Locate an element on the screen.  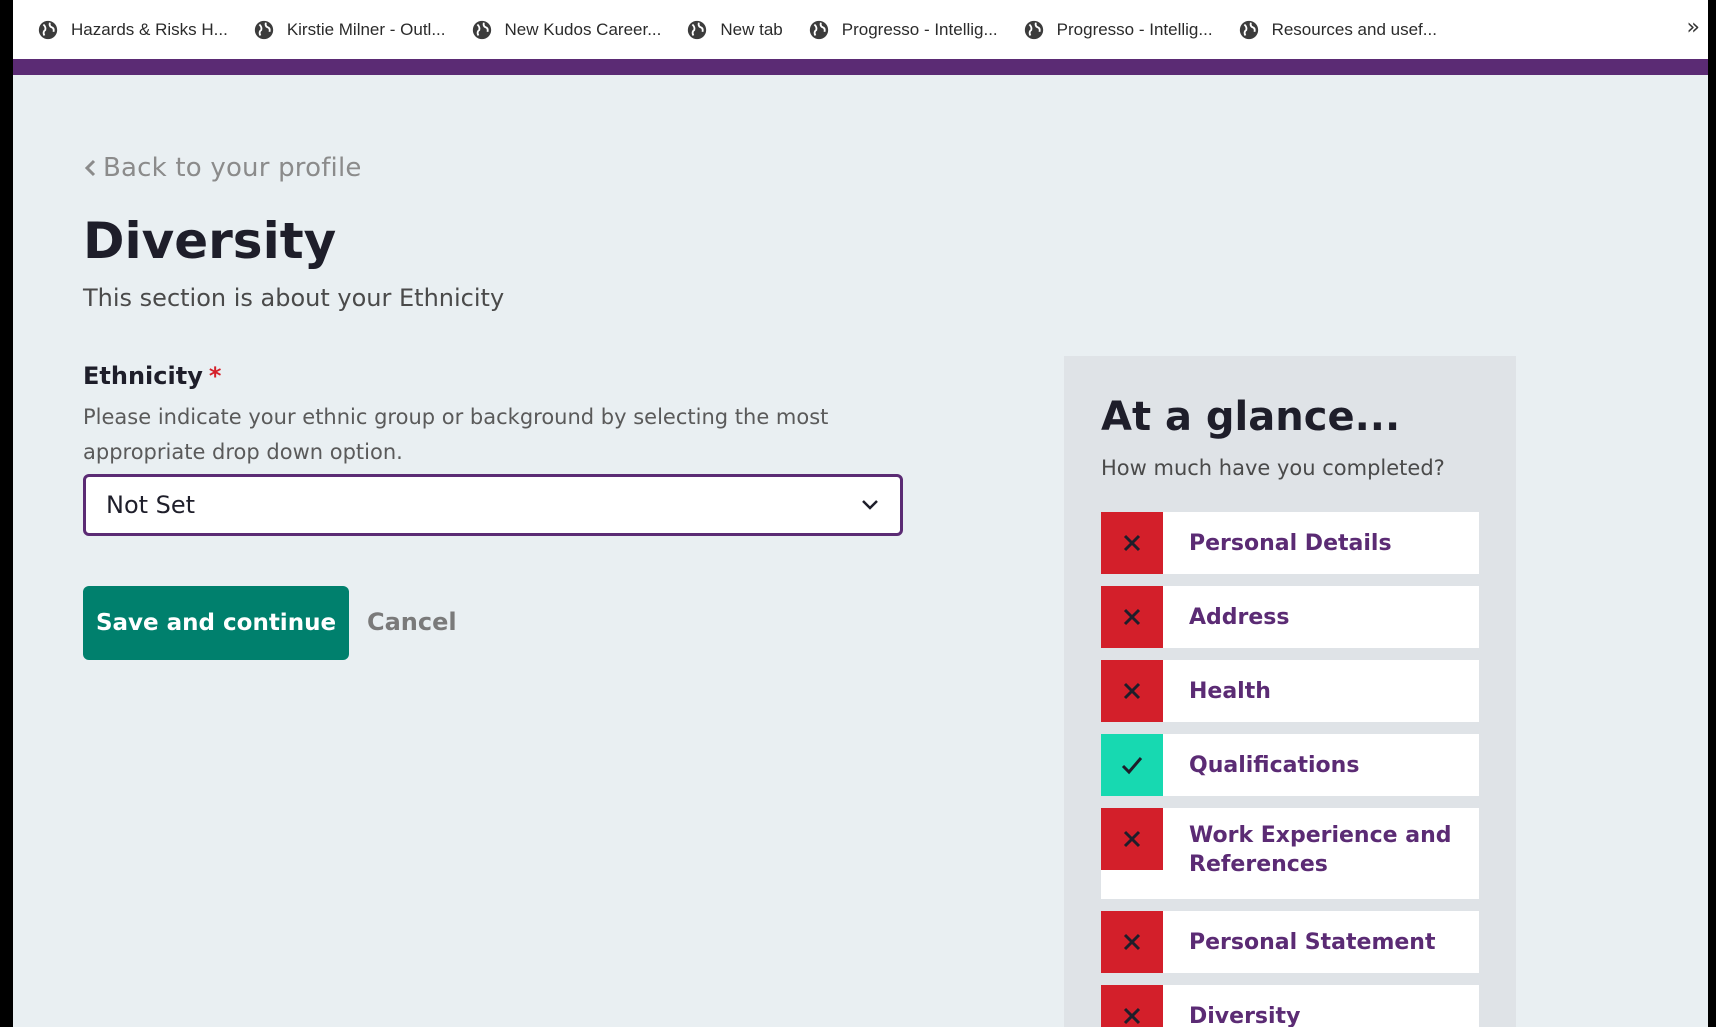
progress-item-label: Qualifications is located at coordinates (1274, 765).